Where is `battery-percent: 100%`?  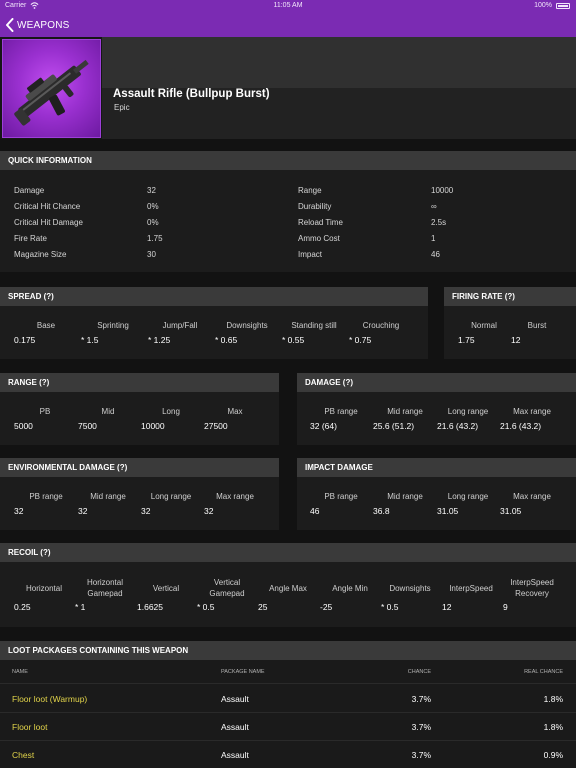 battery-percent: 100% is located at coordinates (543, 5).